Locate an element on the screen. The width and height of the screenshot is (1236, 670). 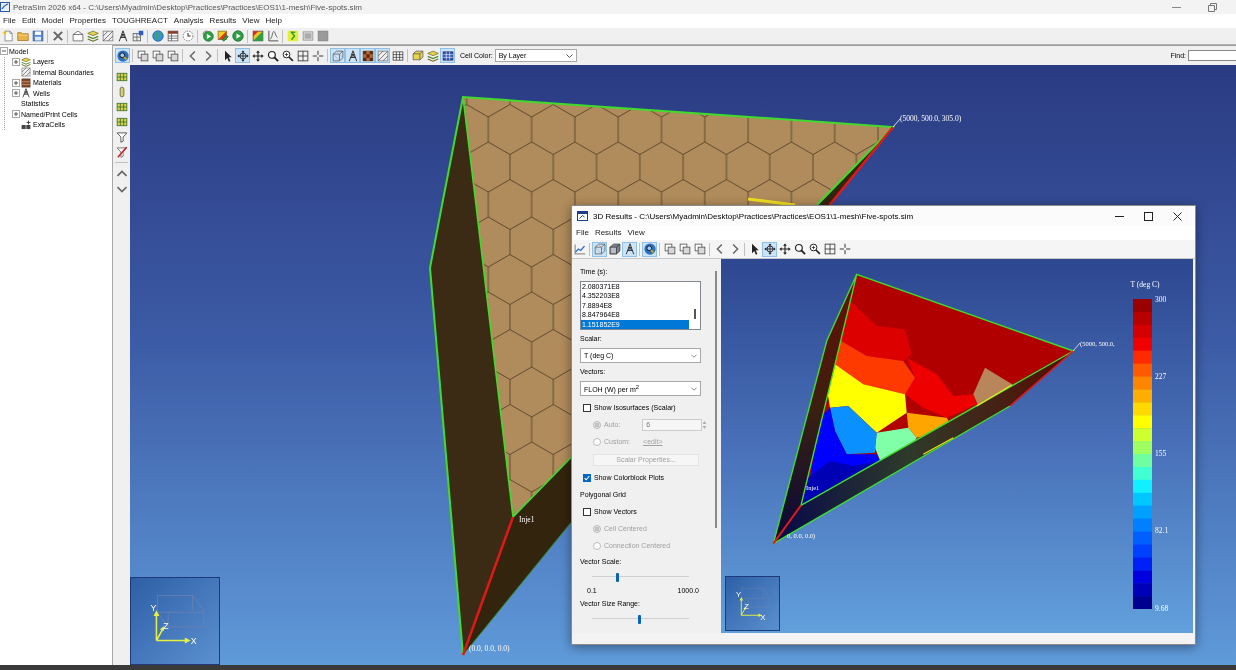
filled-grid-icon is located at coordinates (447, 55).